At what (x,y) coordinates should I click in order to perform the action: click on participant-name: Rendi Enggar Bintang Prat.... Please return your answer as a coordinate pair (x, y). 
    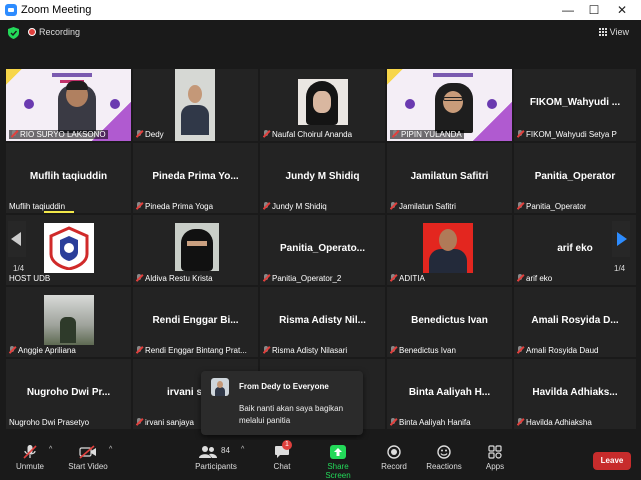
    Looking at the image, I should click on (191, 350).